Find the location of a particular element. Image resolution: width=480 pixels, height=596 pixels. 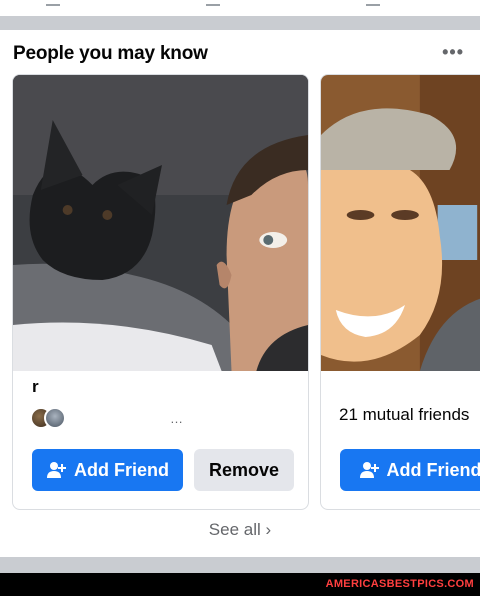

watermark-bar: AMERICASBESTPICS.COM is located at coordinates (240, 584).